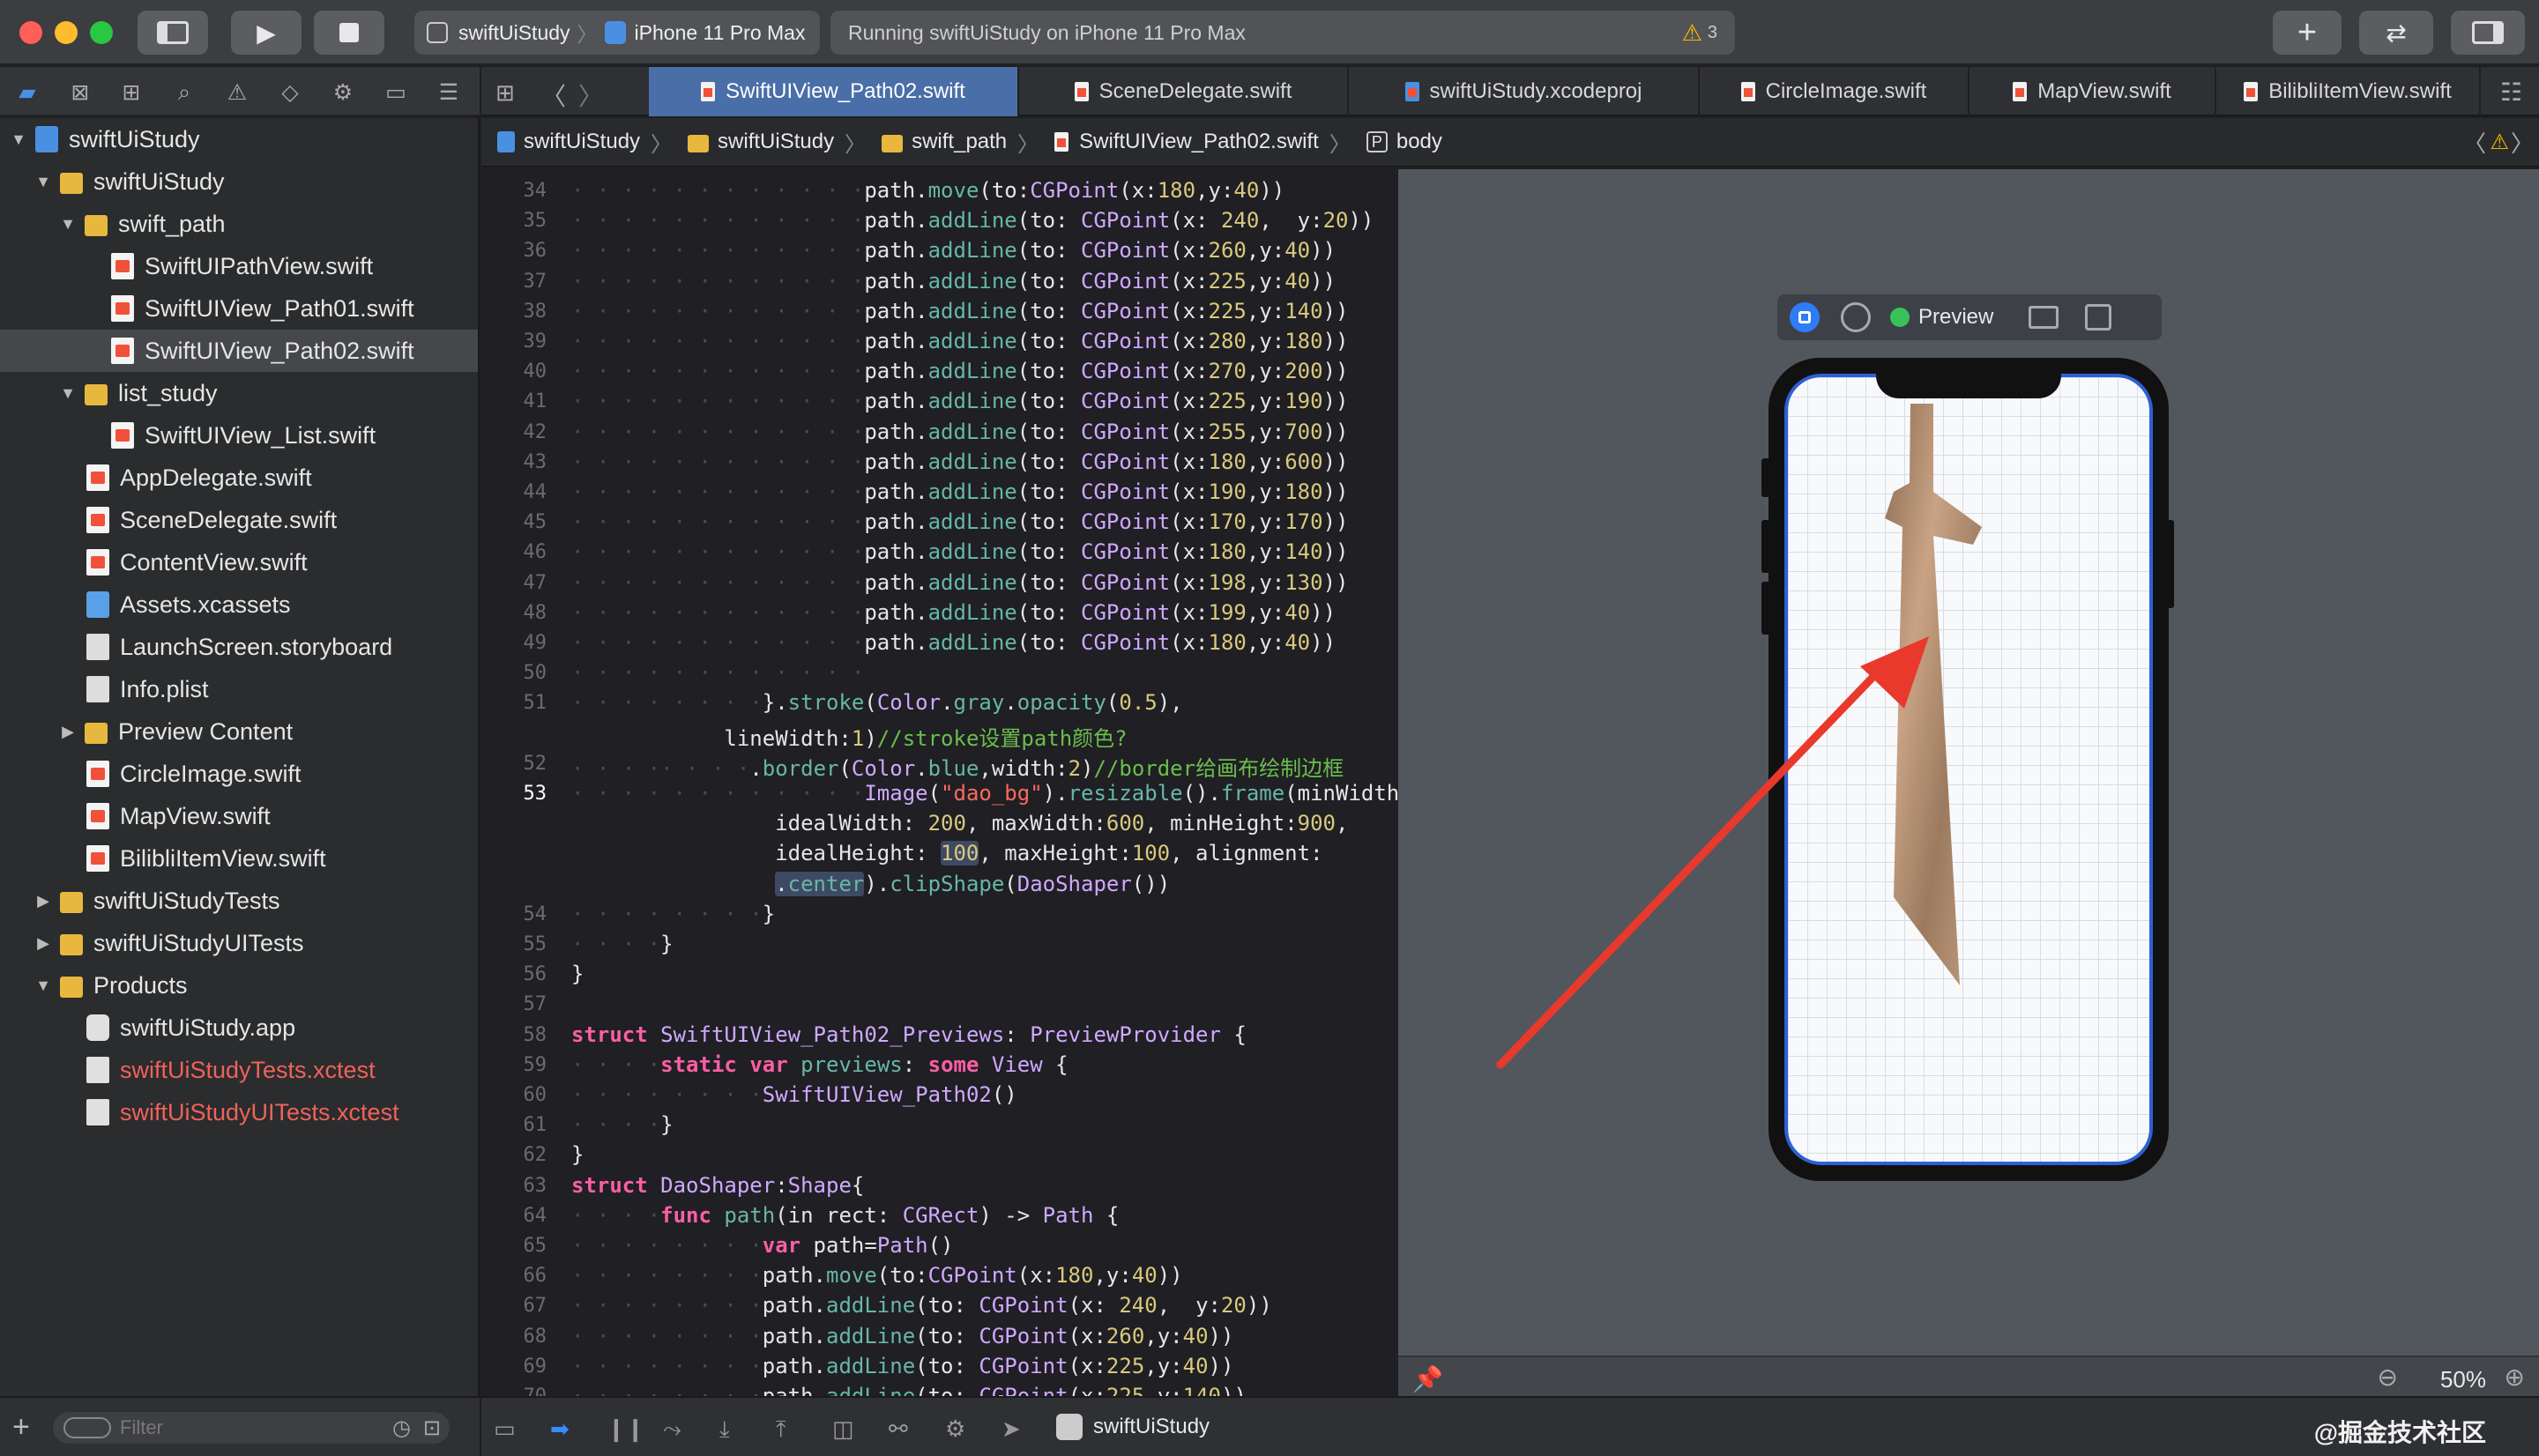  I want to click on inspect-preview-icon, so click(1856, 317).